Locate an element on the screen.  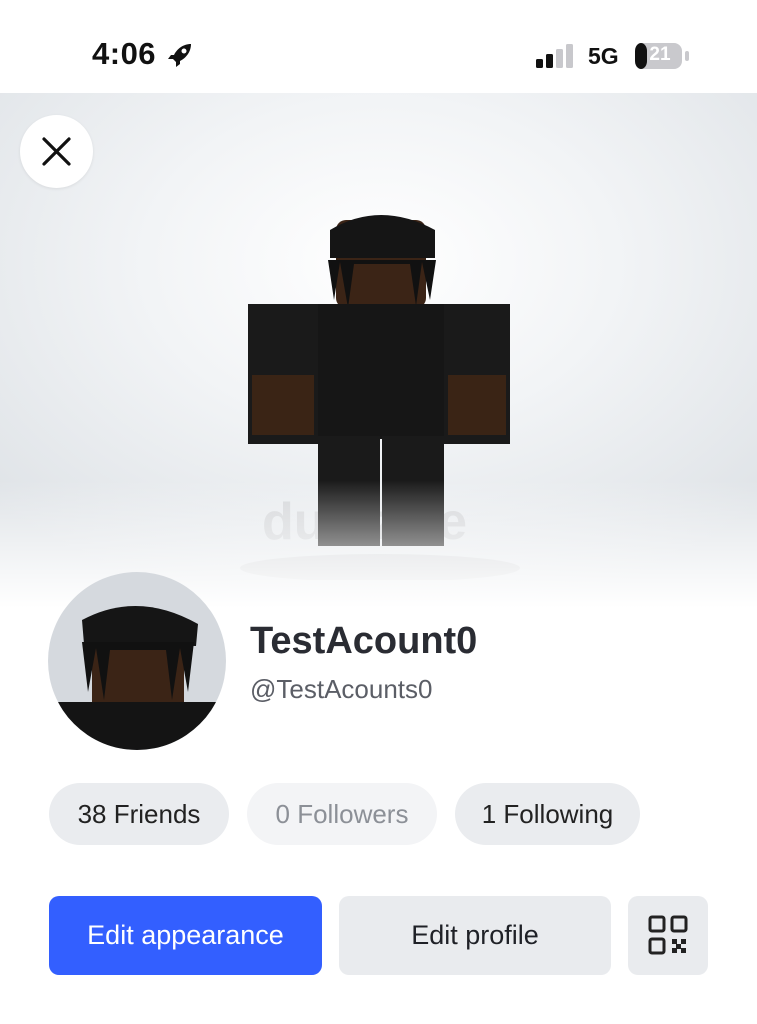
avatar-headshot-image is located at coordinates (137, 677).